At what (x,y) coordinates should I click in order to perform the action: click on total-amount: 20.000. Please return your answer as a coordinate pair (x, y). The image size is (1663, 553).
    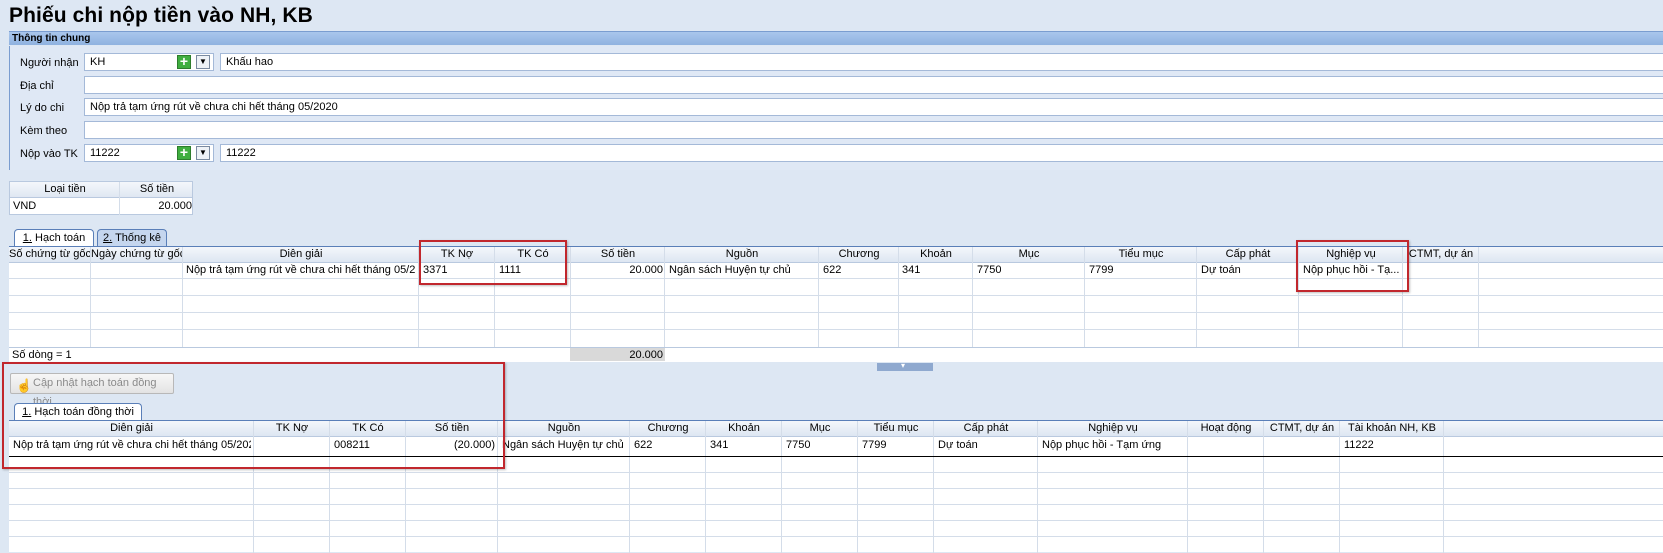
    Looking at the image, I should click on (646, 355).